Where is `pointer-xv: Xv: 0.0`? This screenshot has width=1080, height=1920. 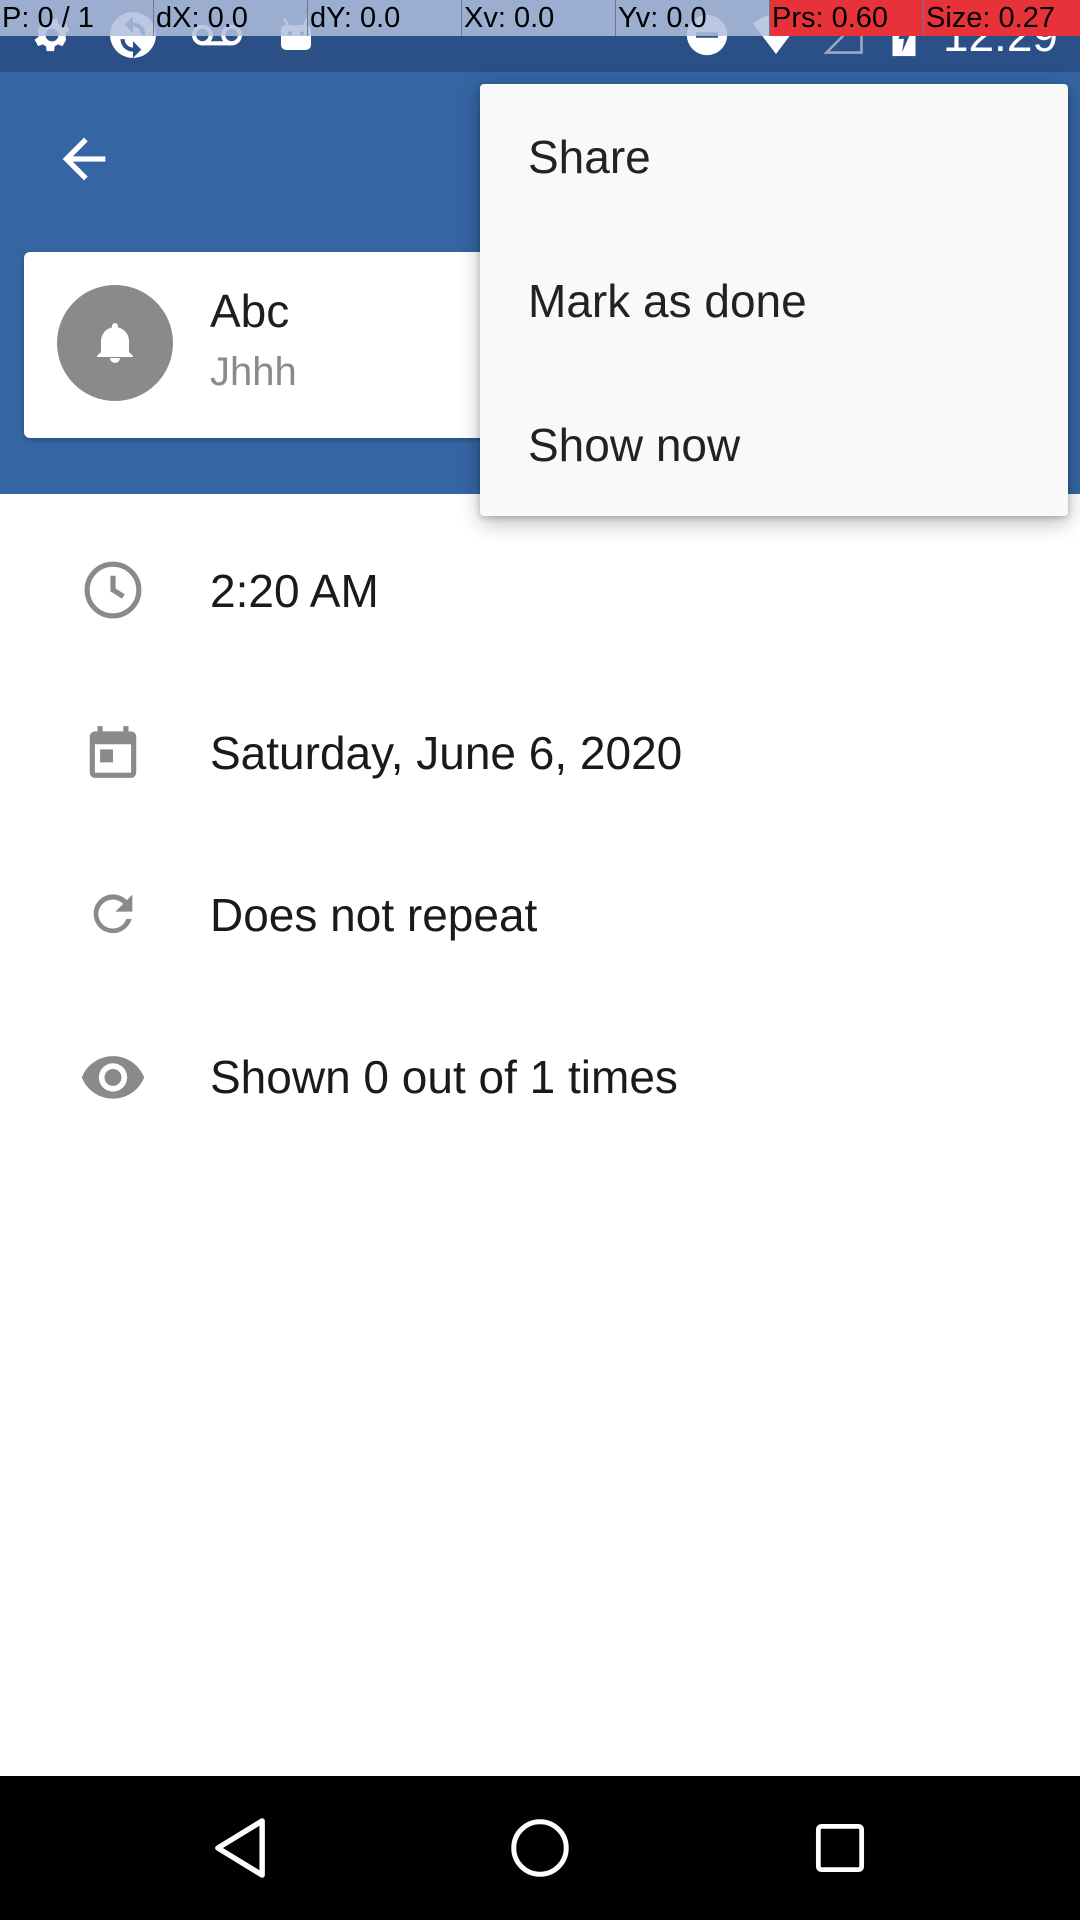
pointer-xv: Xv: 0.0 is located at coordinates (539, 18).